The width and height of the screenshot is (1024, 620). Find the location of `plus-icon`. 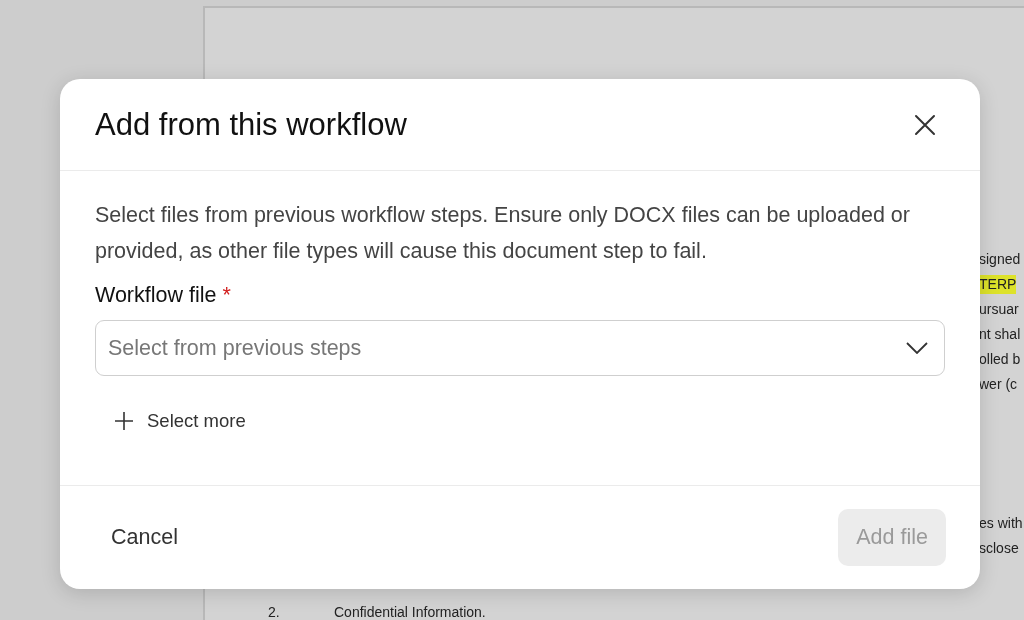

plus-icon is located at coordinates (124, 421).